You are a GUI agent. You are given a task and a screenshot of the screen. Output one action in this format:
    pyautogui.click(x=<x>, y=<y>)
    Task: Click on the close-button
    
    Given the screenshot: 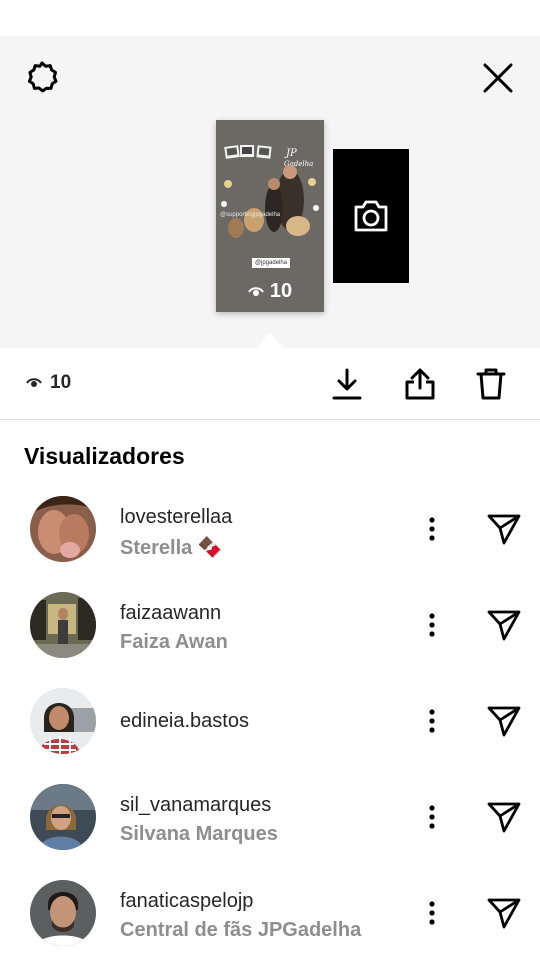 What is the action you would take?
    pyautogui.click(x=498, y=78)
    